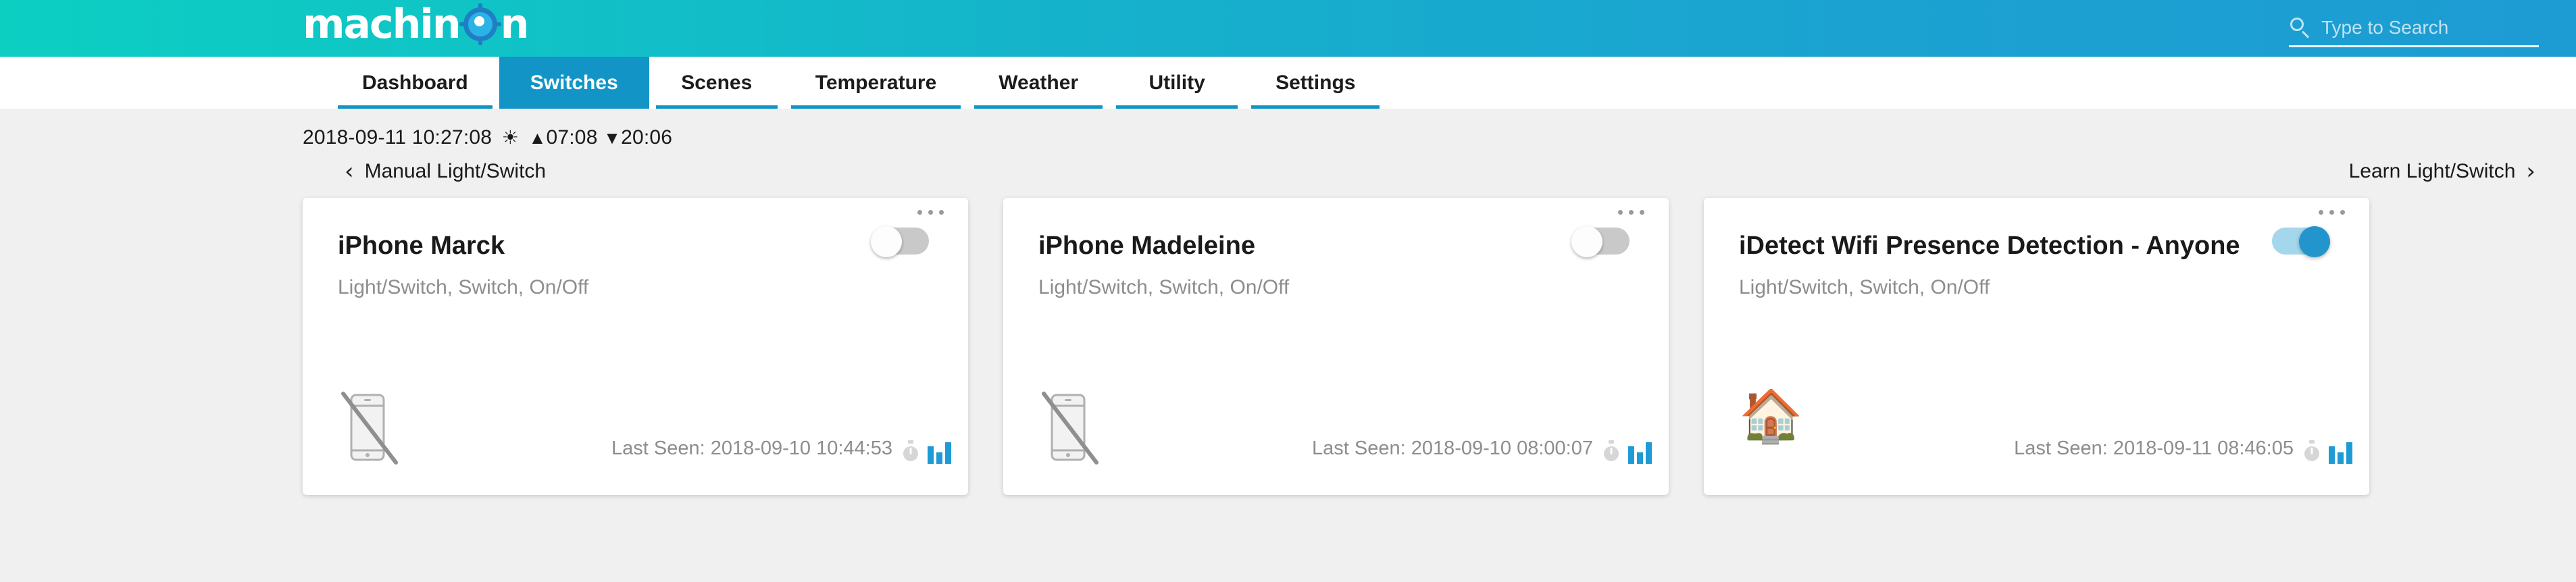 The width and height of the screenshot is (2576, 582). Describe the element at coordinates (510, 137) in the screenshot. I see `sun-icon: ☀` at that location.